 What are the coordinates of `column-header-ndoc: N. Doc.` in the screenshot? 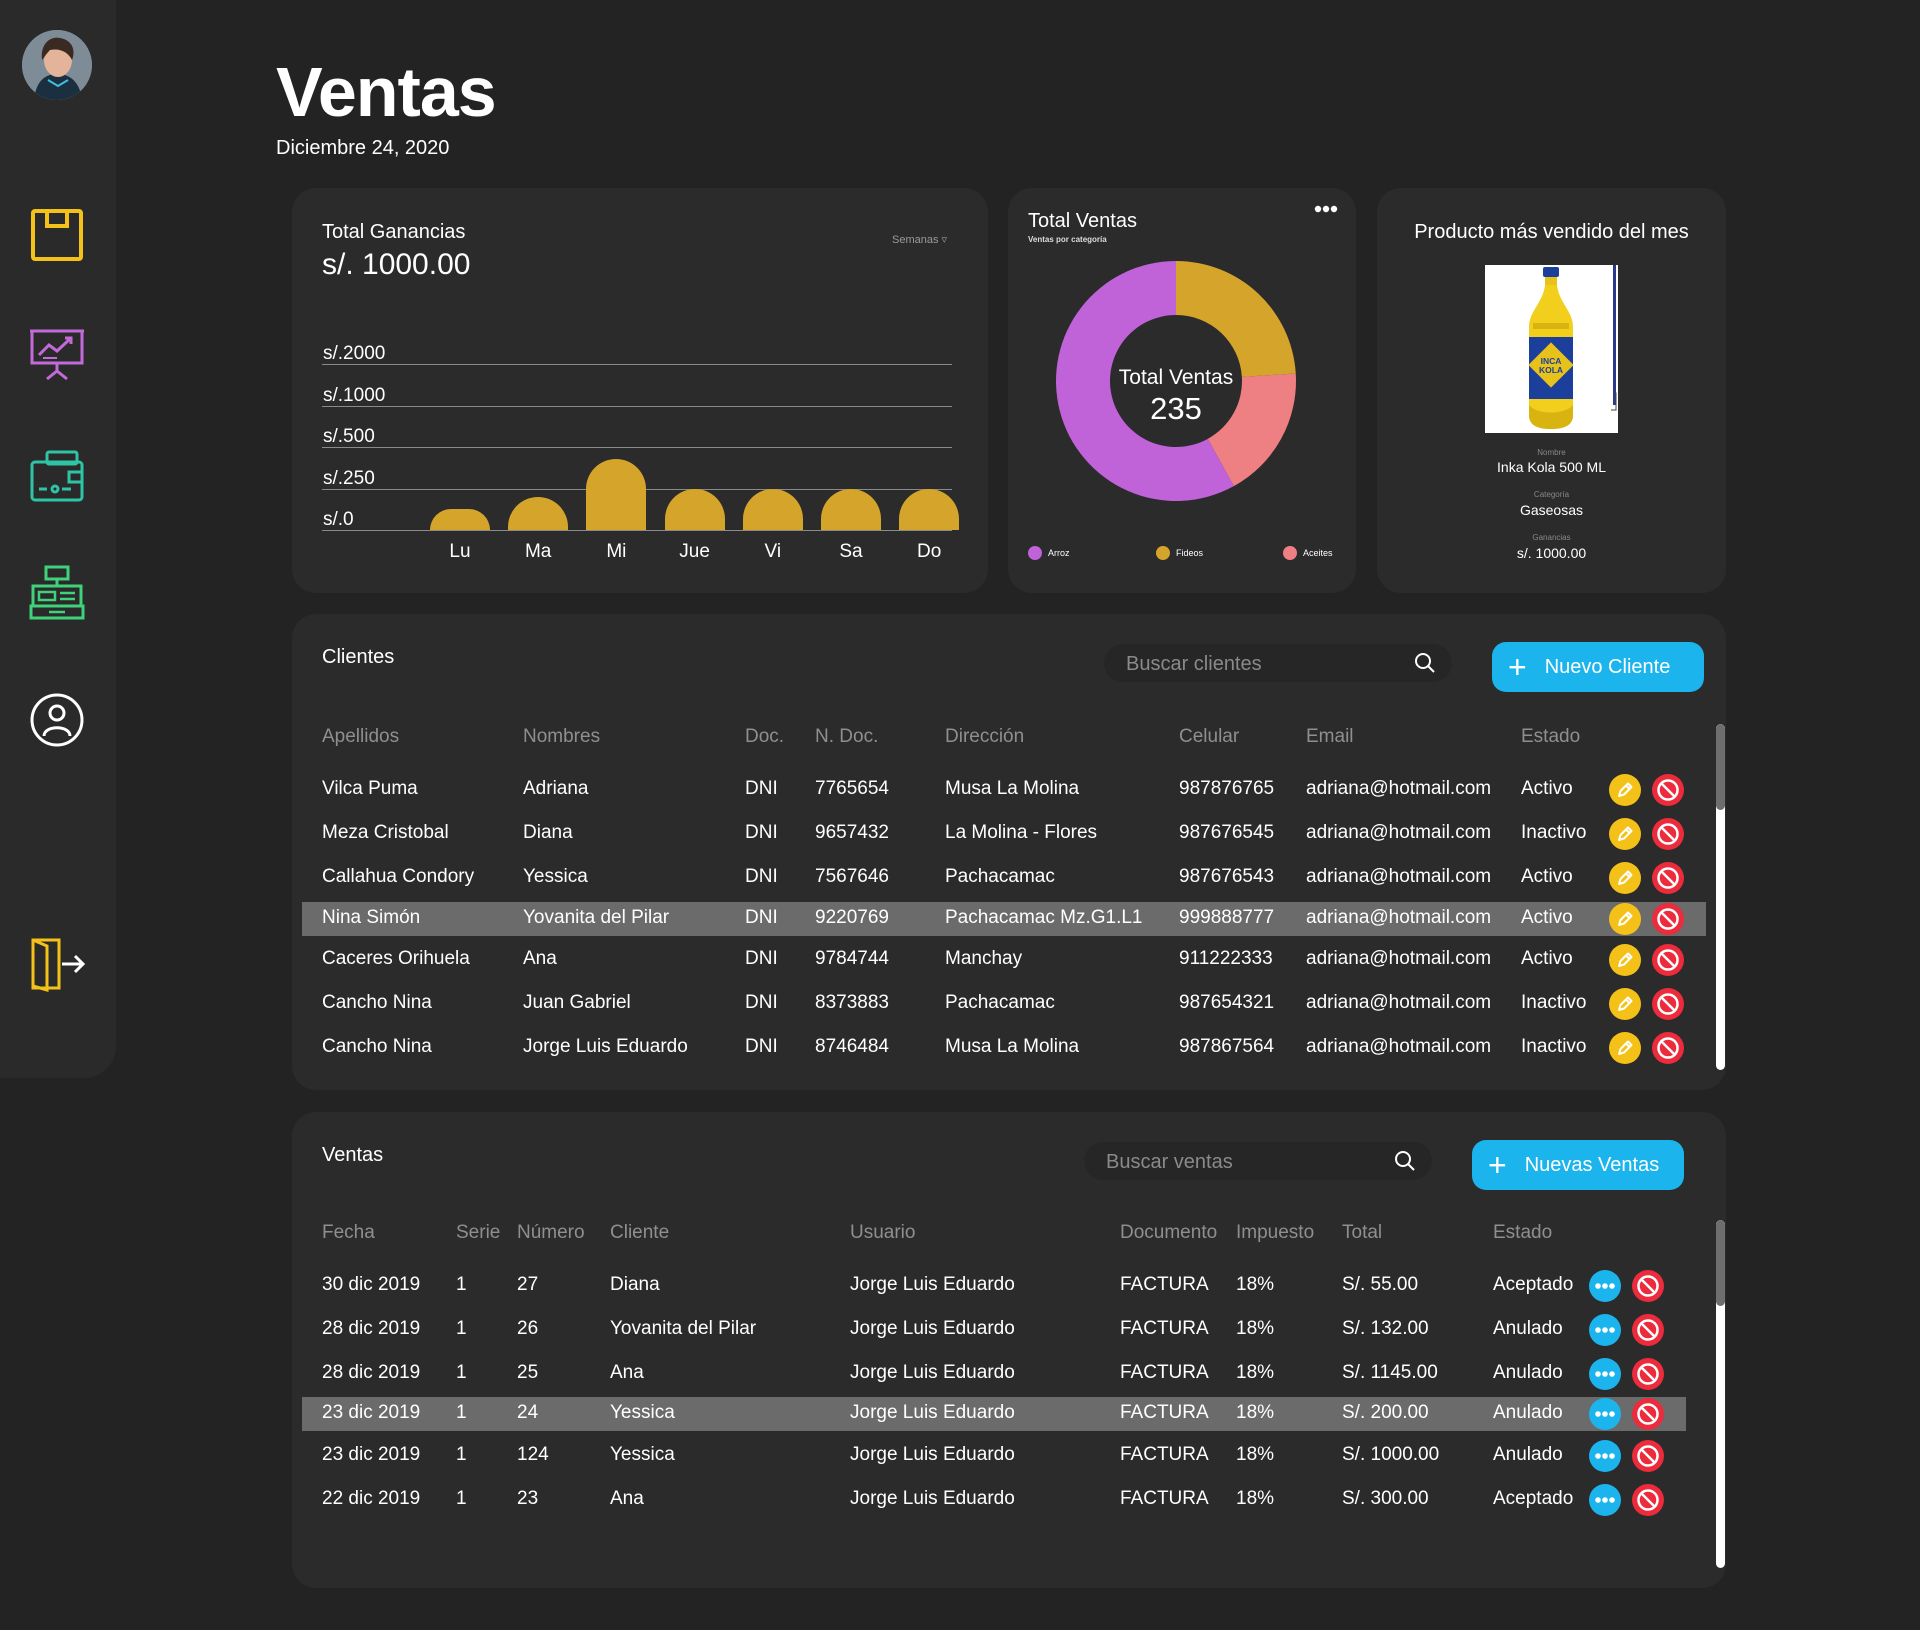 It's located at (846, 737).